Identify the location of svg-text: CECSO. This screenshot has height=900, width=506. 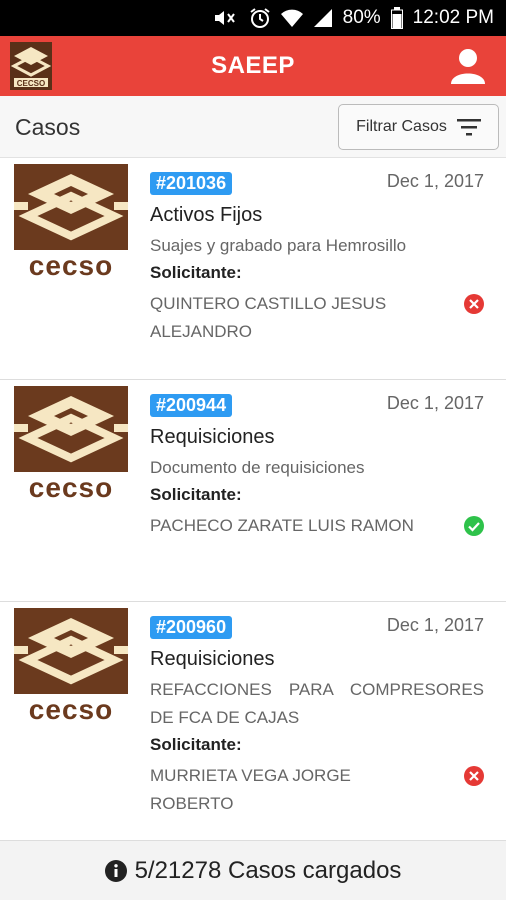
(31, 83).